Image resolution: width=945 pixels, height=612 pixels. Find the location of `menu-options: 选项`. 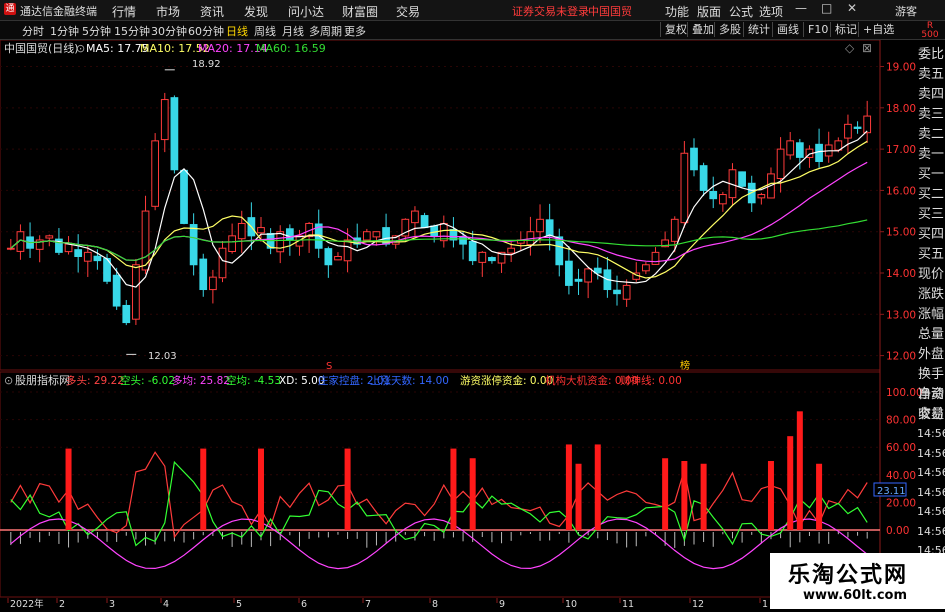

menu-options: 选项 is located at coordinates (771, 11).